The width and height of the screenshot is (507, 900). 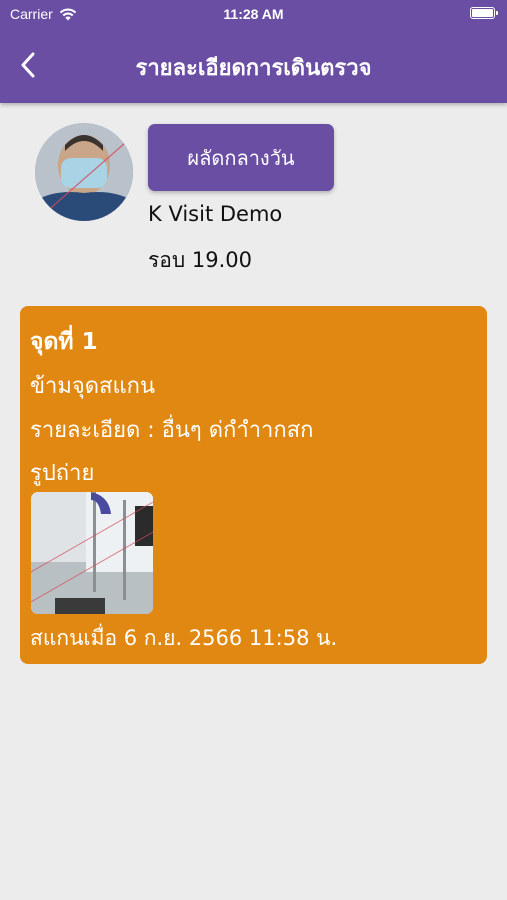 I want to click on page-title: รายละเอียดการเดินตรวจ, so click(x=253, y=68).